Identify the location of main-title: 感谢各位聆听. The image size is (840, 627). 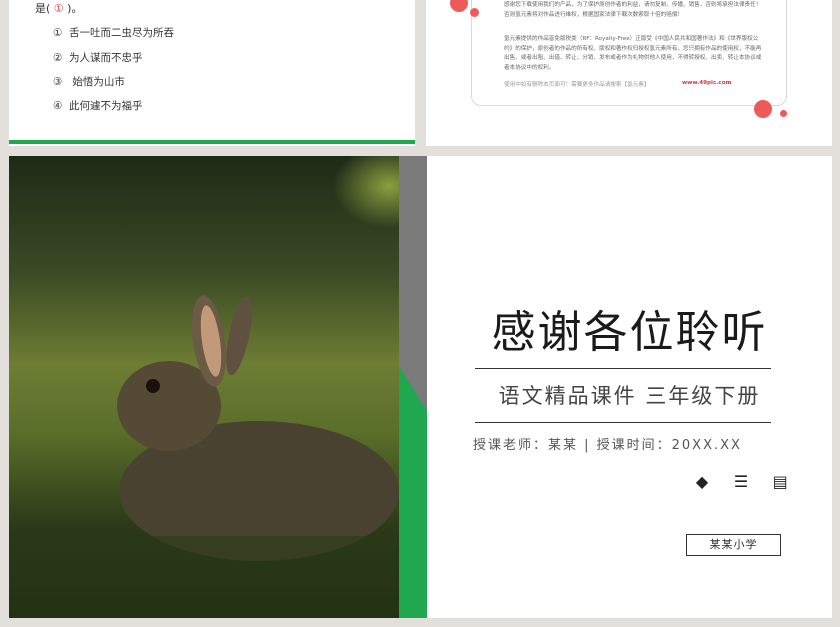
(629, 332).